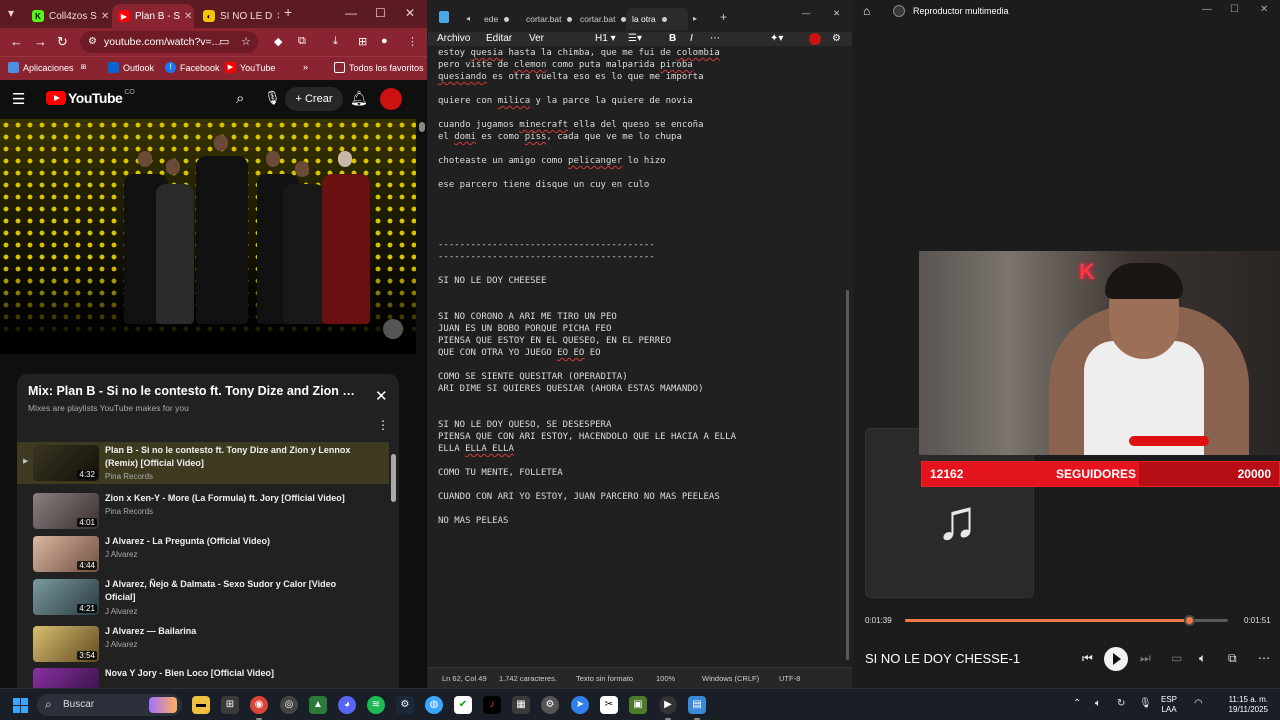 The width and height of the screenshot is (1280, 720). Describe the element at coordinates (1190, 620) in the screenshot. I see `seek-handle` at that location.